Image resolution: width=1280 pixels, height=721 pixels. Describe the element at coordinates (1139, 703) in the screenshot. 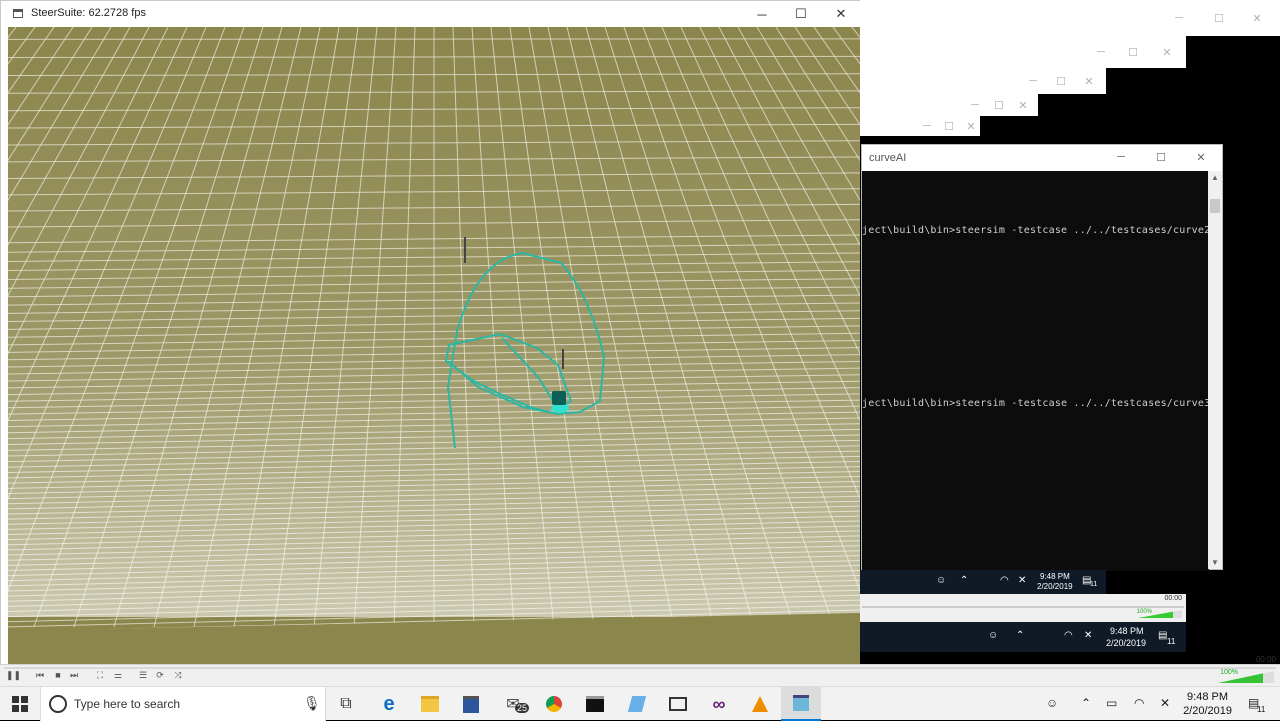

I see `wifi-icon: ◠` at that location.